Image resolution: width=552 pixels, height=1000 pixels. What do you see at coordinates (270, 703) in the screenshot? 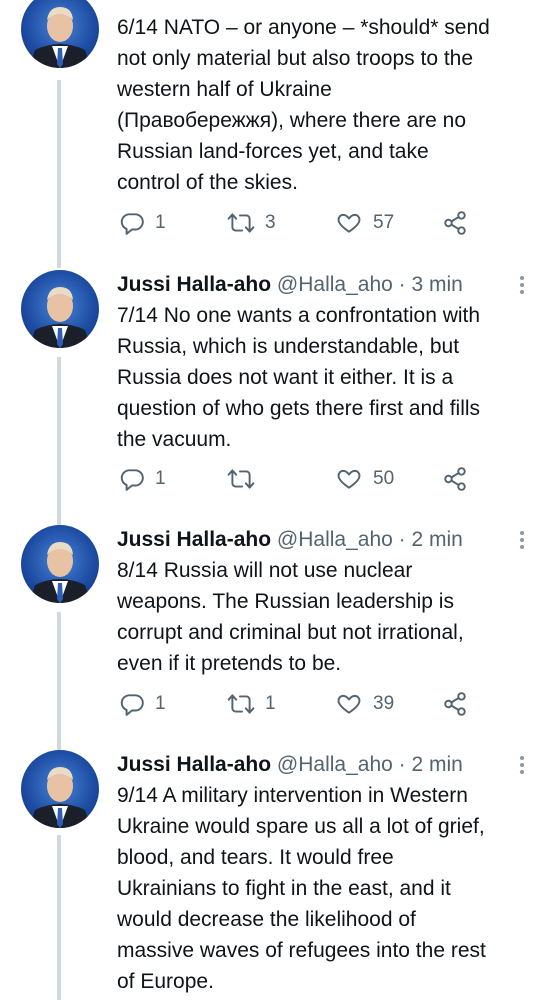
I see `retweet-count: 1` at bounding box center [270, 703].